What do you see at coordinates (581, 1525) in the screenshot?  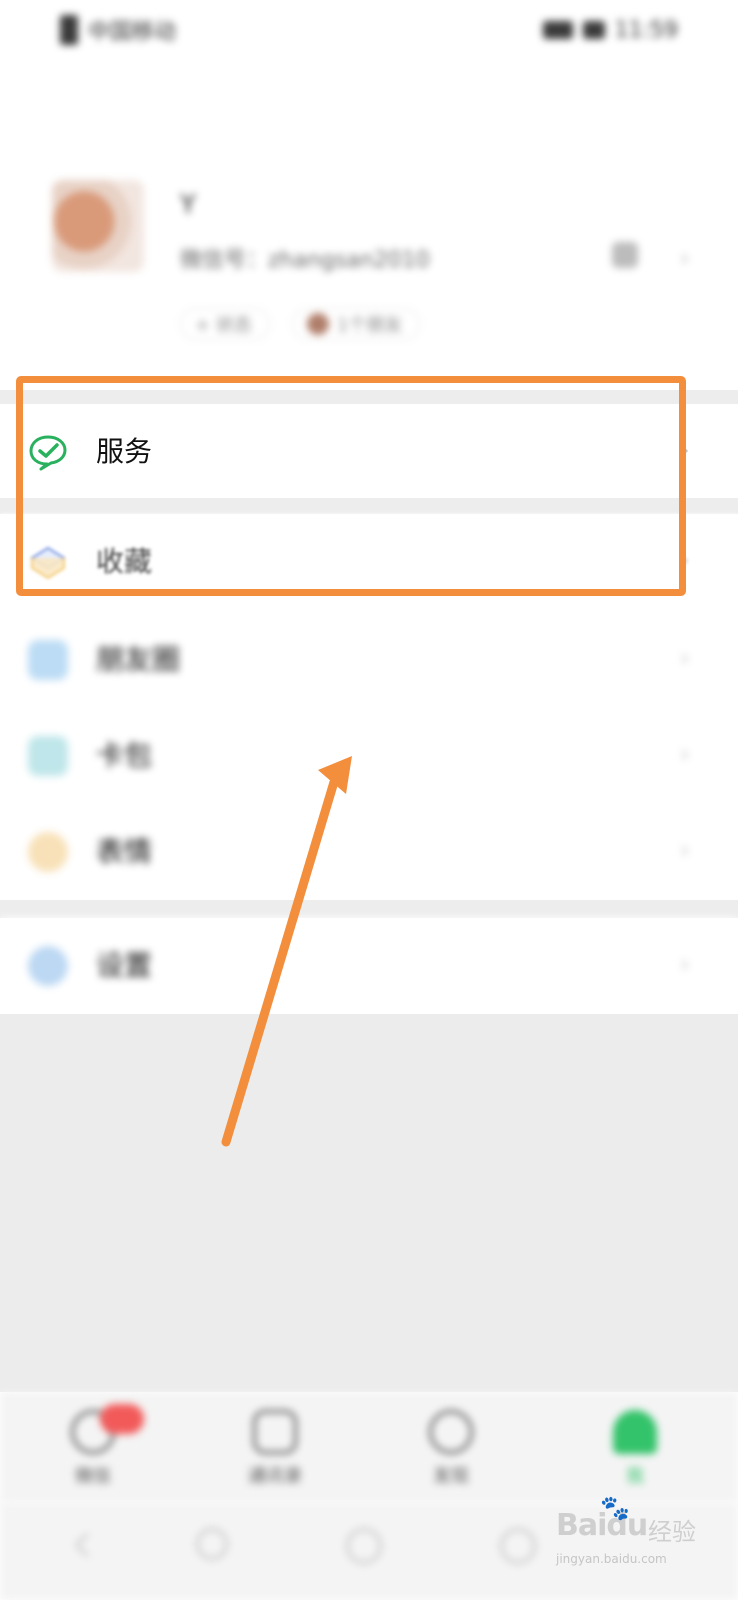 I see `watermark-brand-text: Bai` at bounding box center [581, 1525].